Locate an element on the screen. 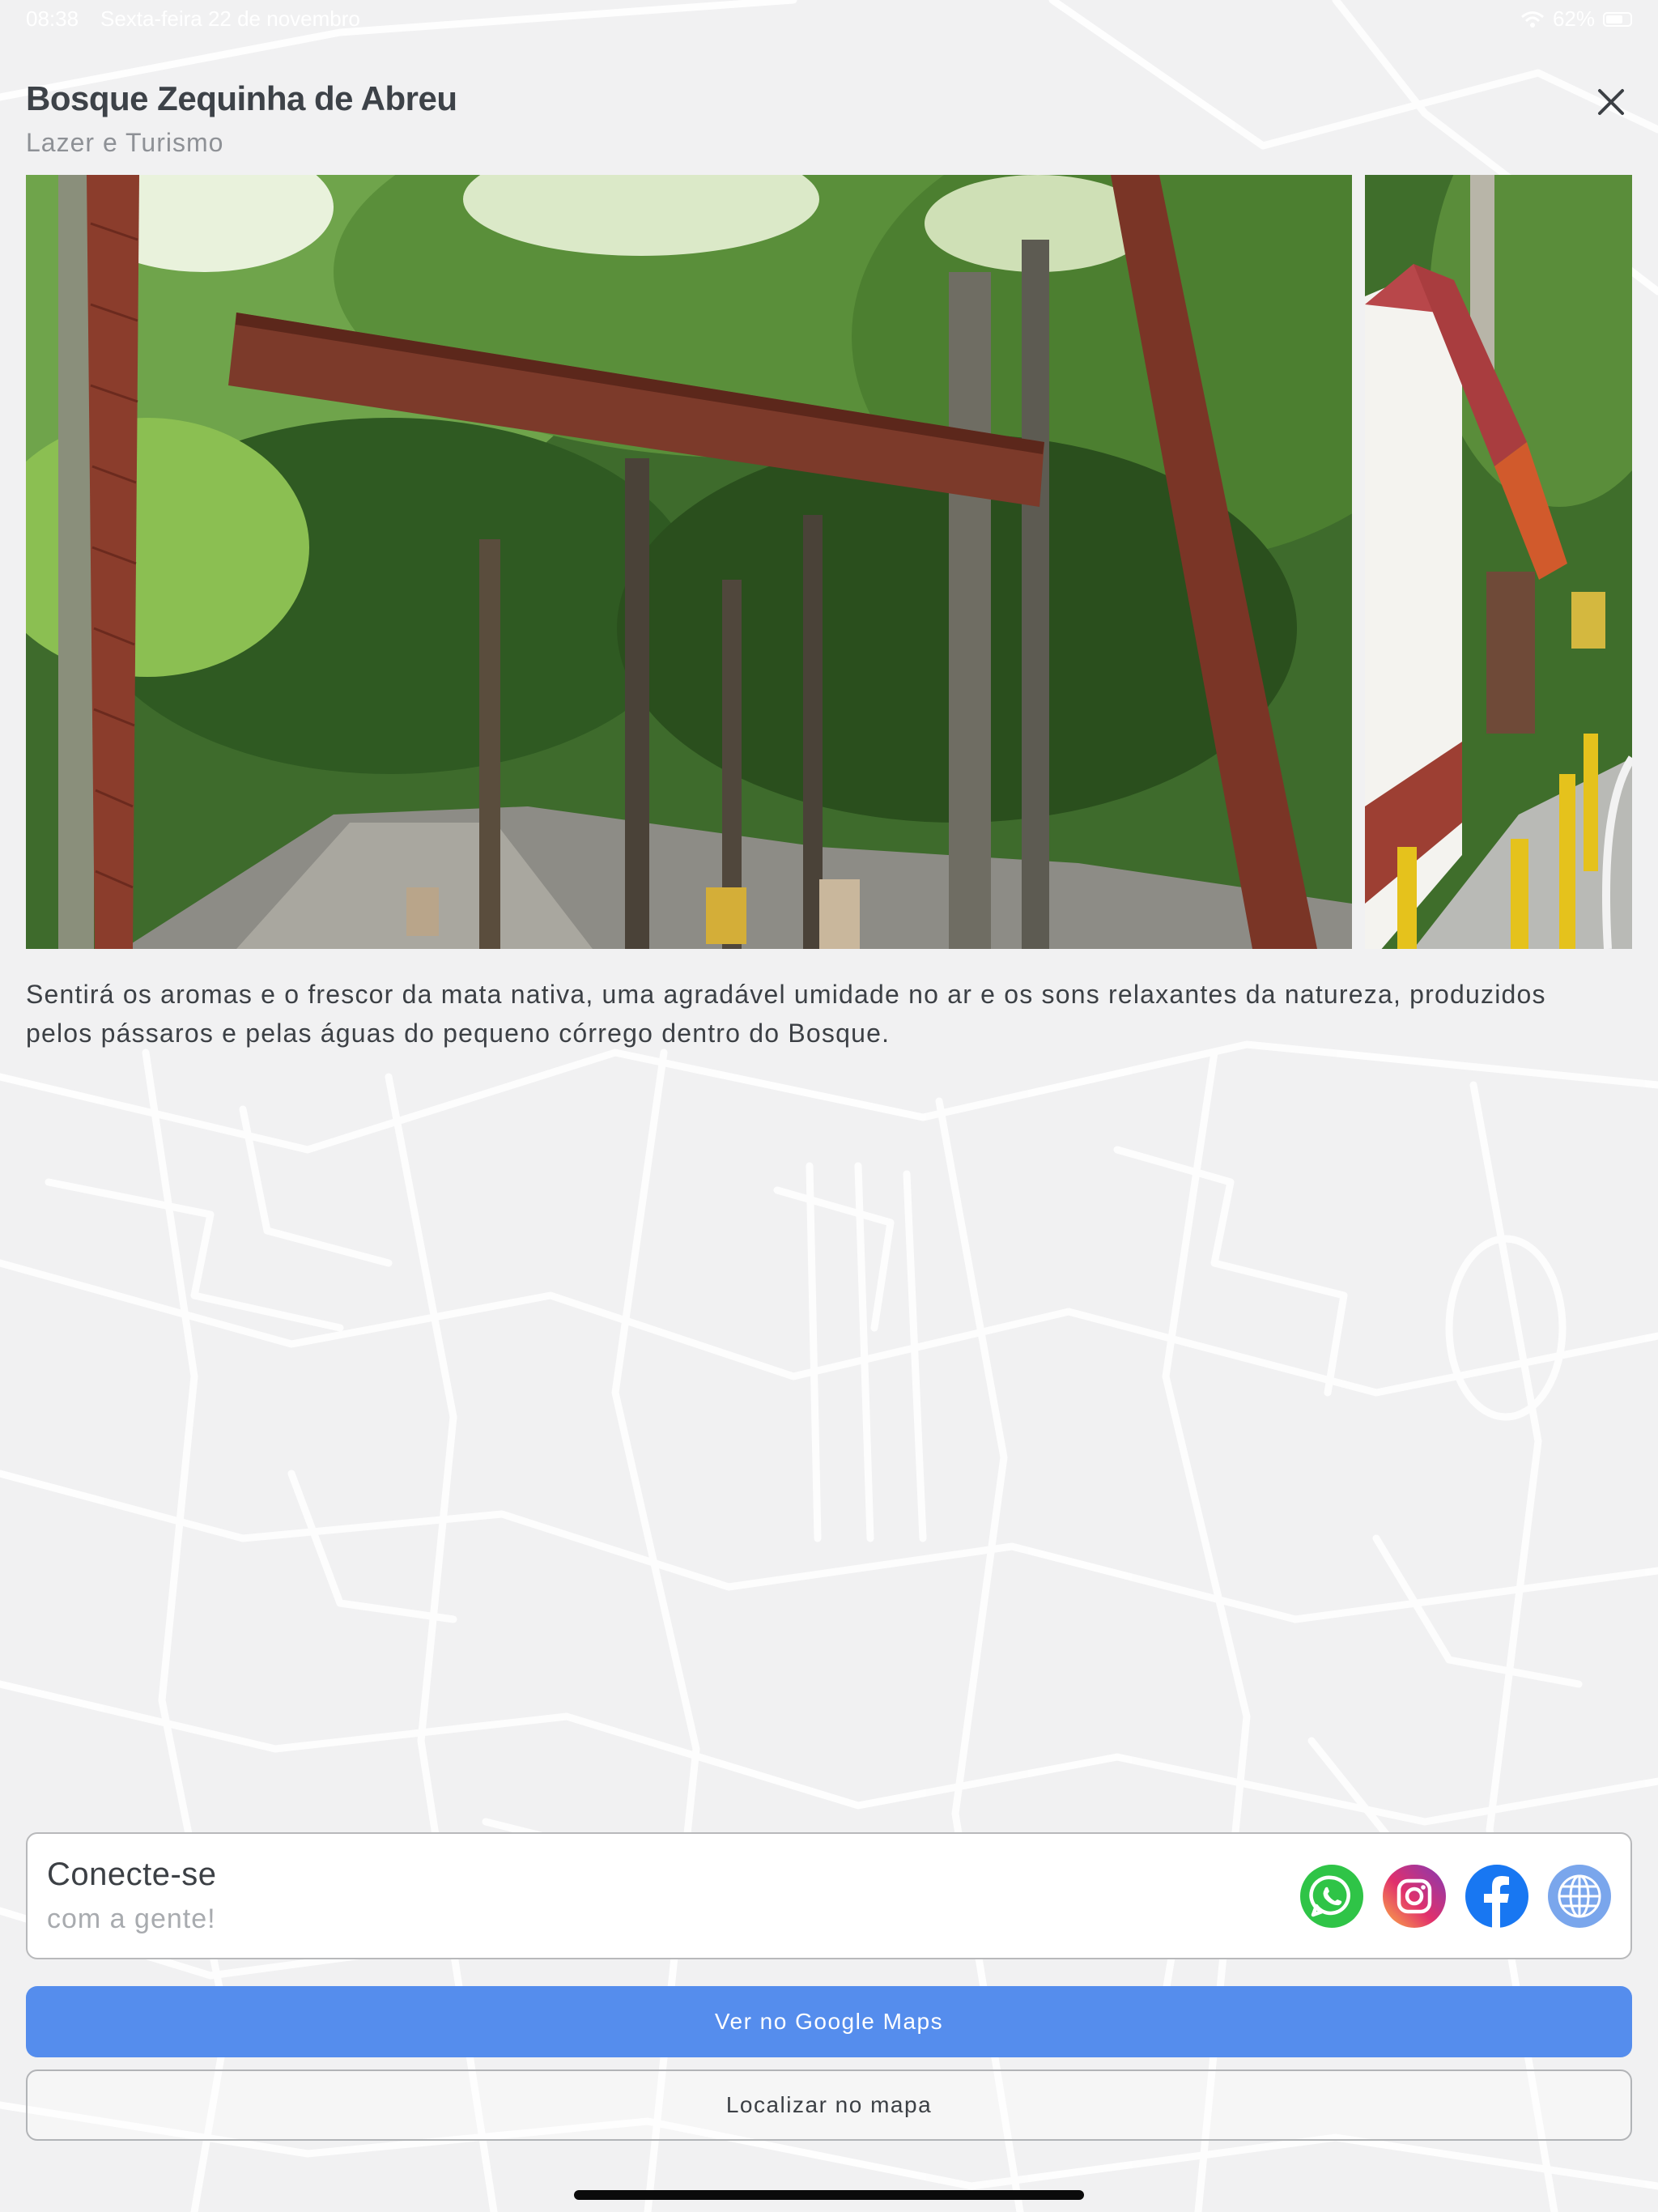  battery-percent: 62% is located at coordinates (1573, 19).